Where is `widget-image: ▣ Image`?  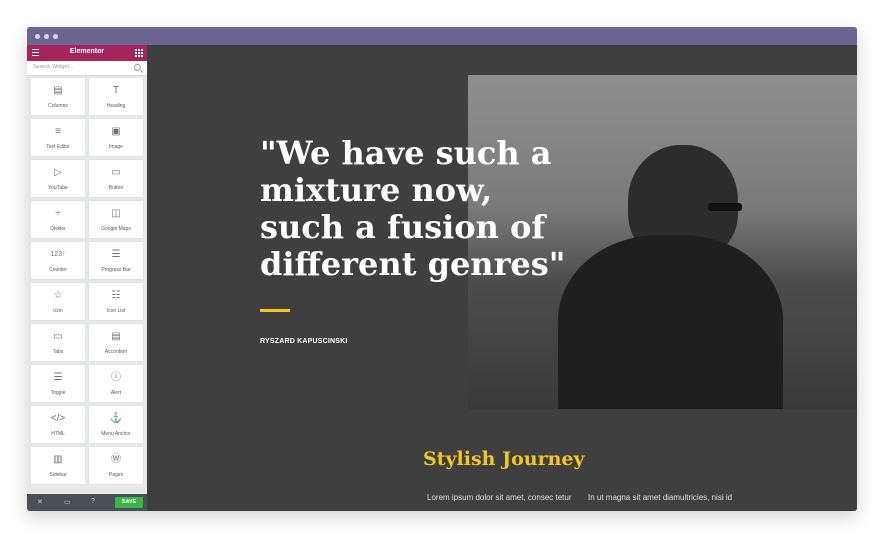 widget-image: ▣ Image is located at coordinates (116, 137).